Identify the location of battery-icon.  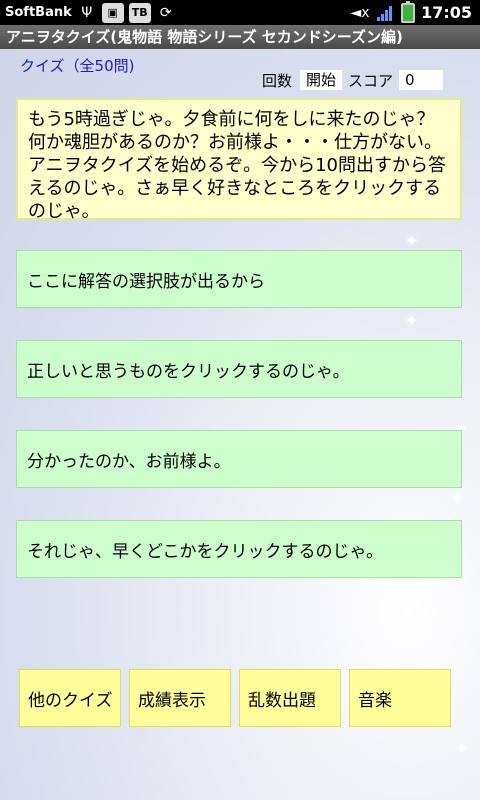
(408, 11).